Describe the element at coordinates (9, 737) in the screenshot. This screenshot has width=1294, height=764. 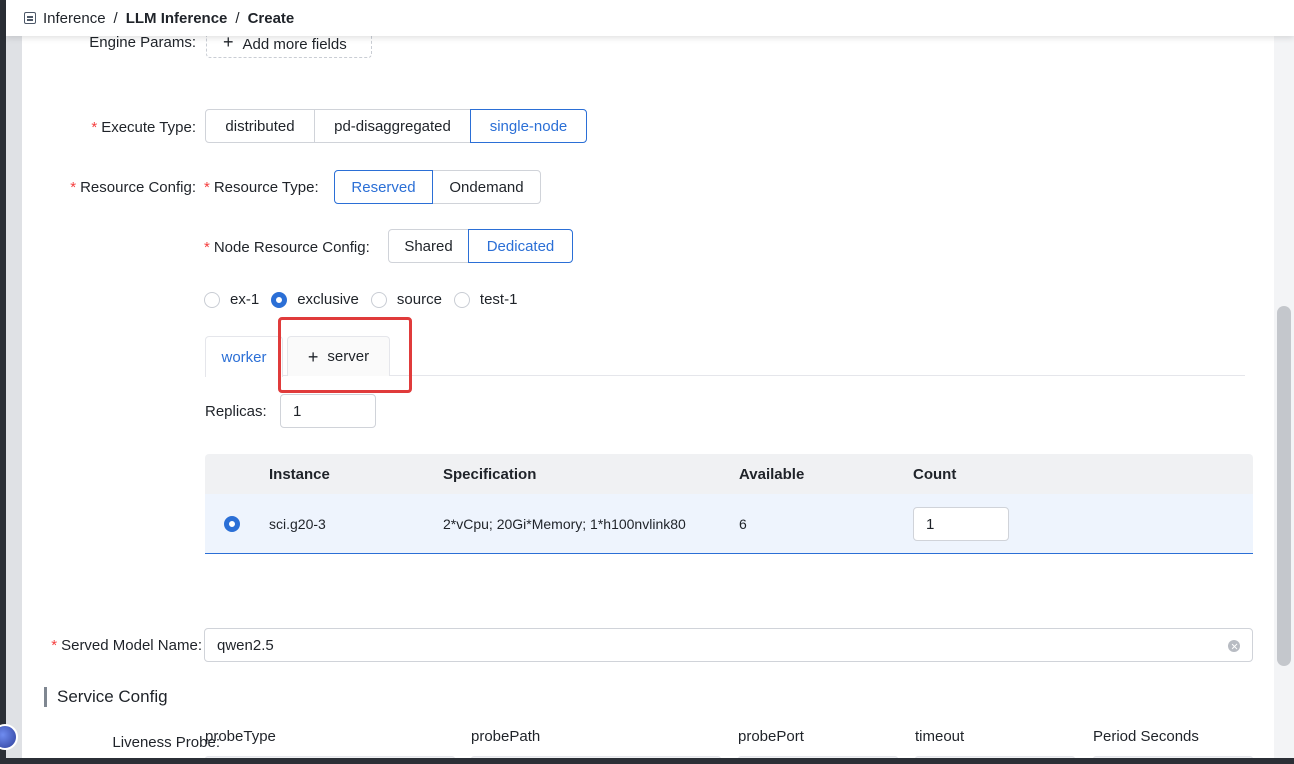
I see `assistant-avatar-icon` at that location.